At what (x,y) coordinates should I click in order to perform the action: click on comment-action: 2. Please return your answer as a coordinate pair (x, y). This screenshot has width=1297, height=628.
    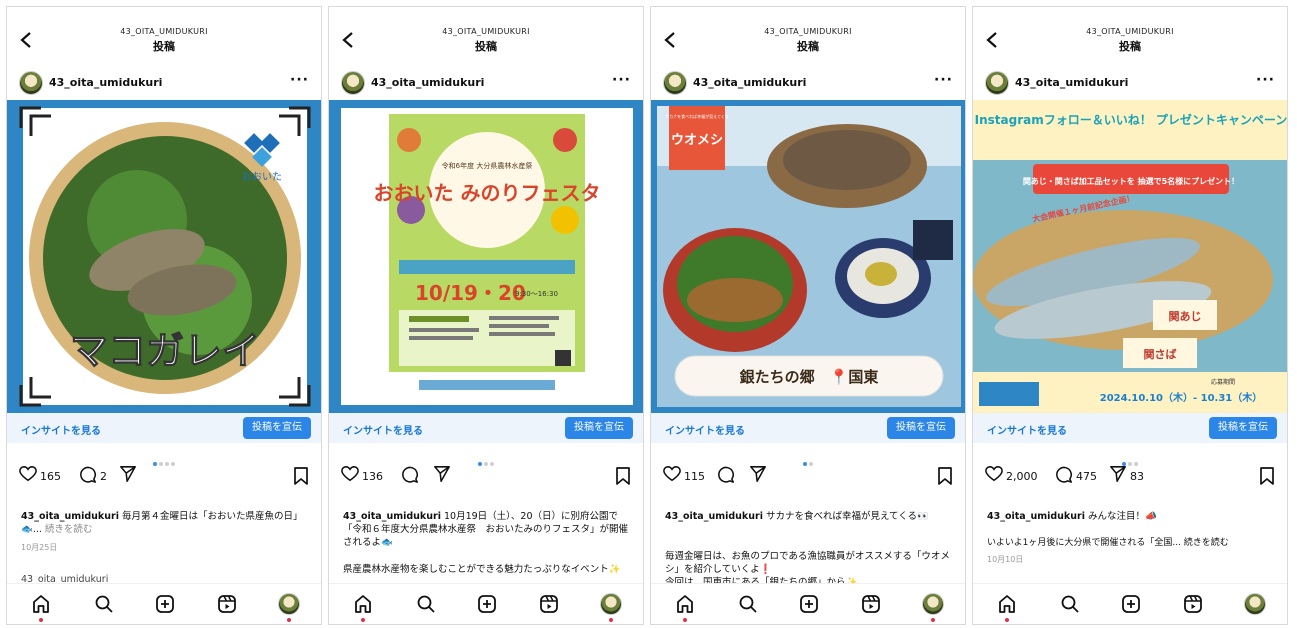
    Looking at the image, I should click on (93, 476).